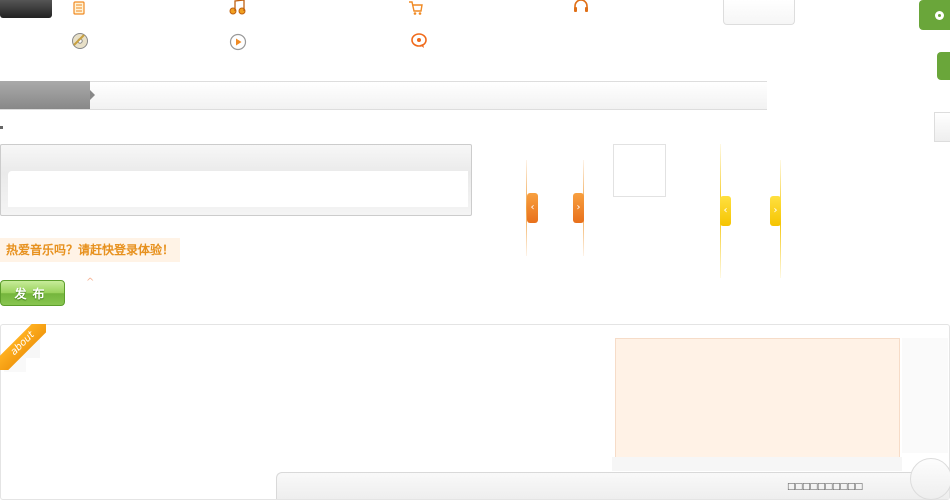 The image size is (950, 500). What do you see at coordinates (757, 464) in the screenshot?
I see `info-box-shadow` at bounding box center [757, 464].